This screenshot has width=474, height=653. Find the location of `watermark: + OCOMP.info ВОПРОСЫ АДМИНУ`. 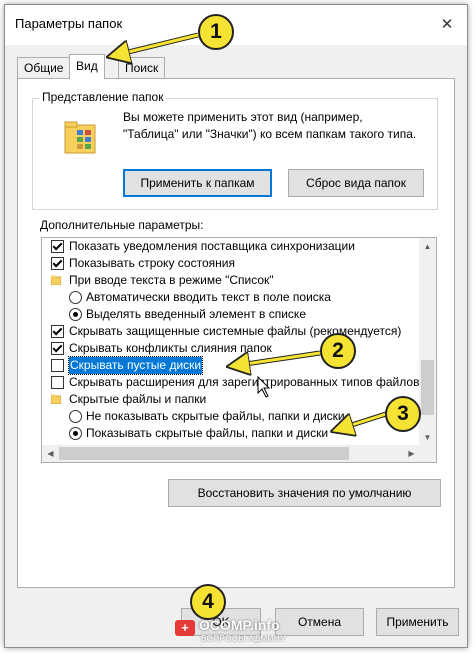

watermark: + OCOMP.info ВОПРОСЫ АДМИНУ is located at coordinates (245, 631).